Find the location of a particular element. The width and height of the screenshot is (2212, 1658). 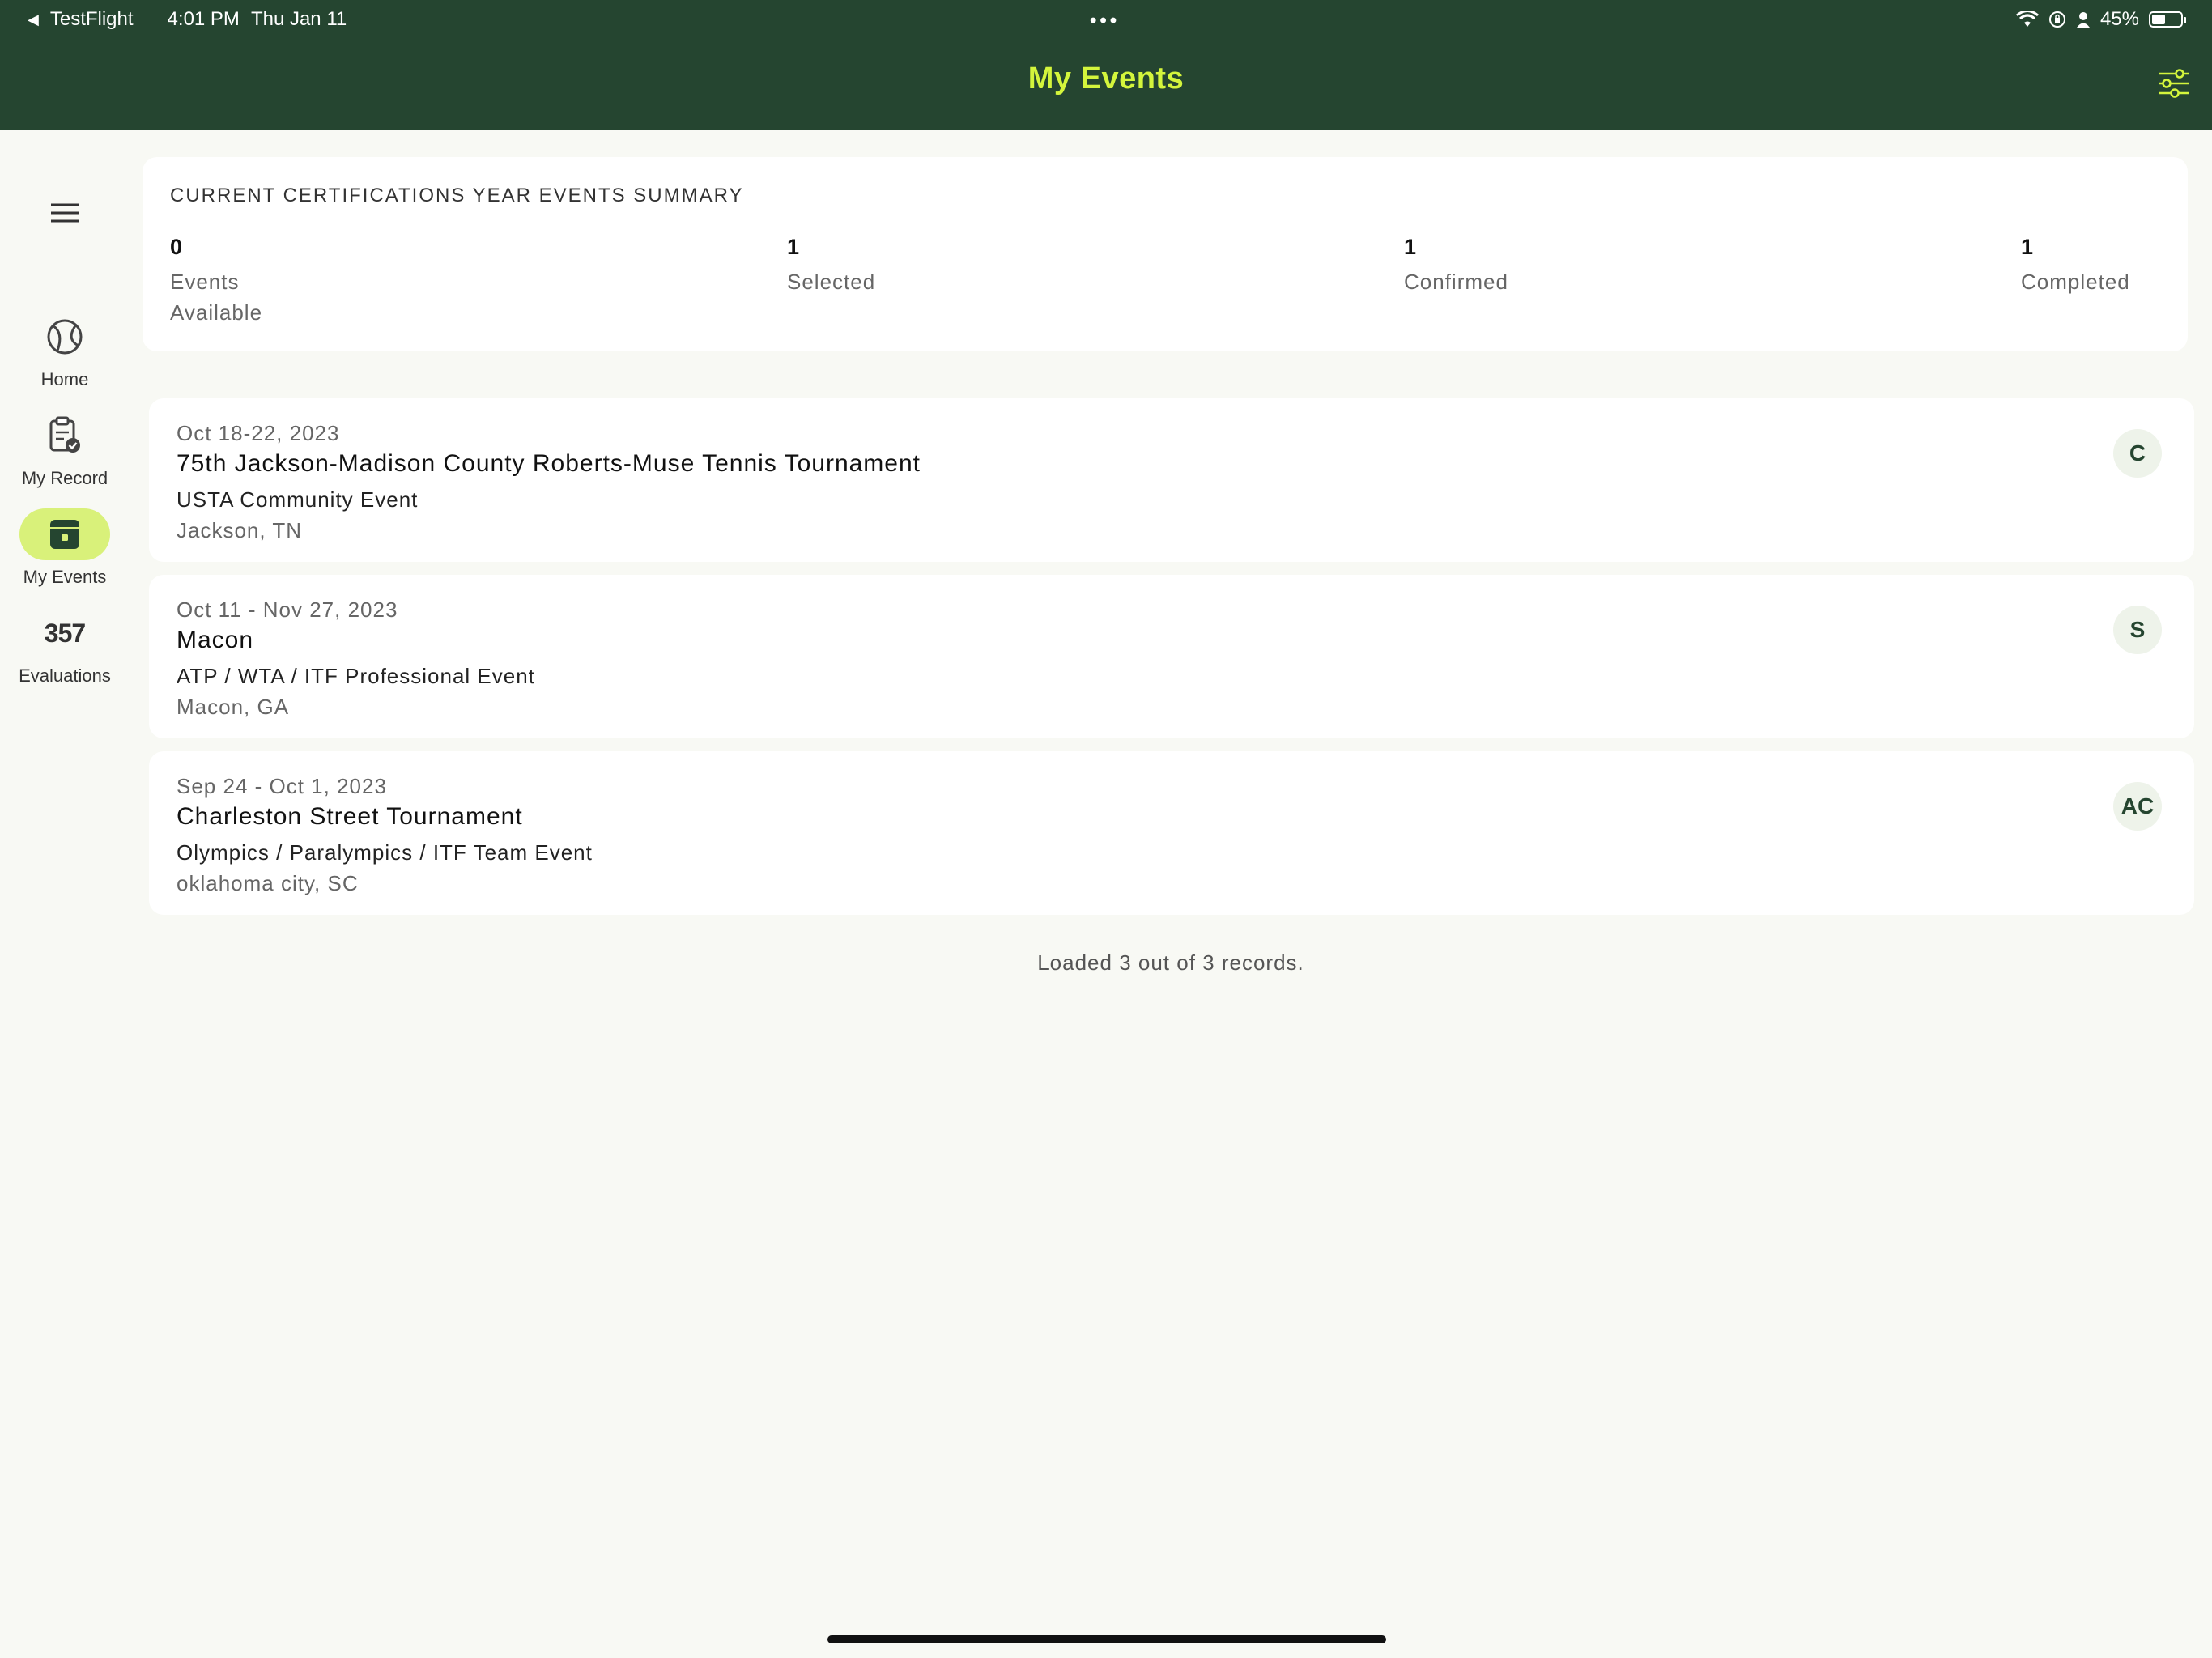

battery-icon is located at coordinates (2167, 19).